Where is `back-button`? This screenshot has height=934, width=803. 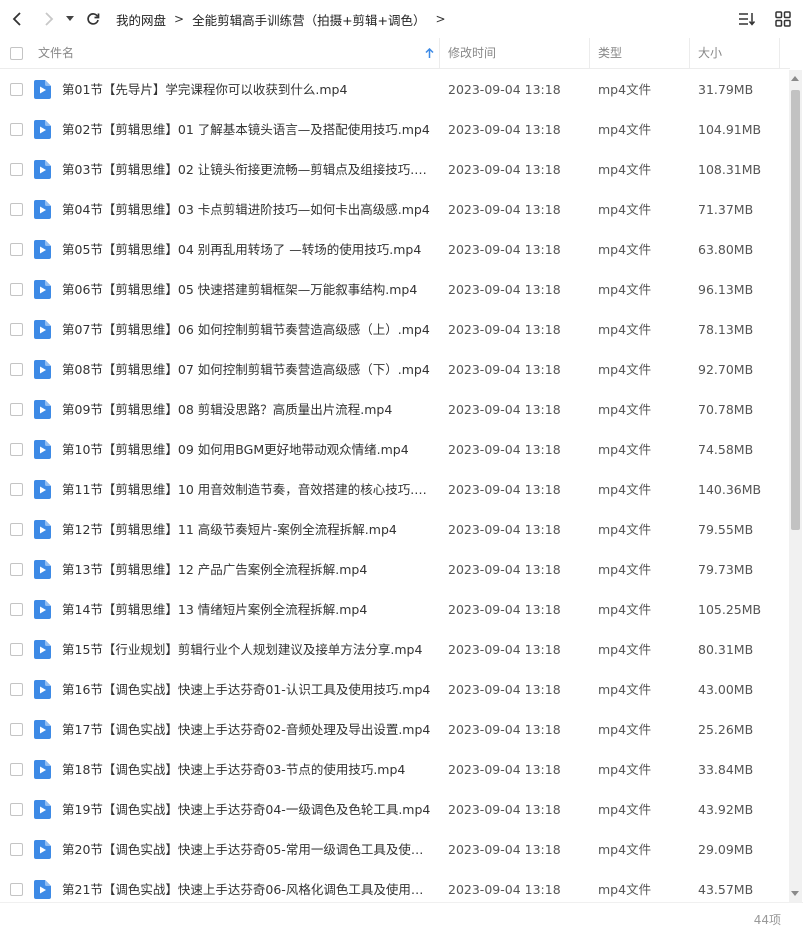
back-button is located at coordinates (17, 19).